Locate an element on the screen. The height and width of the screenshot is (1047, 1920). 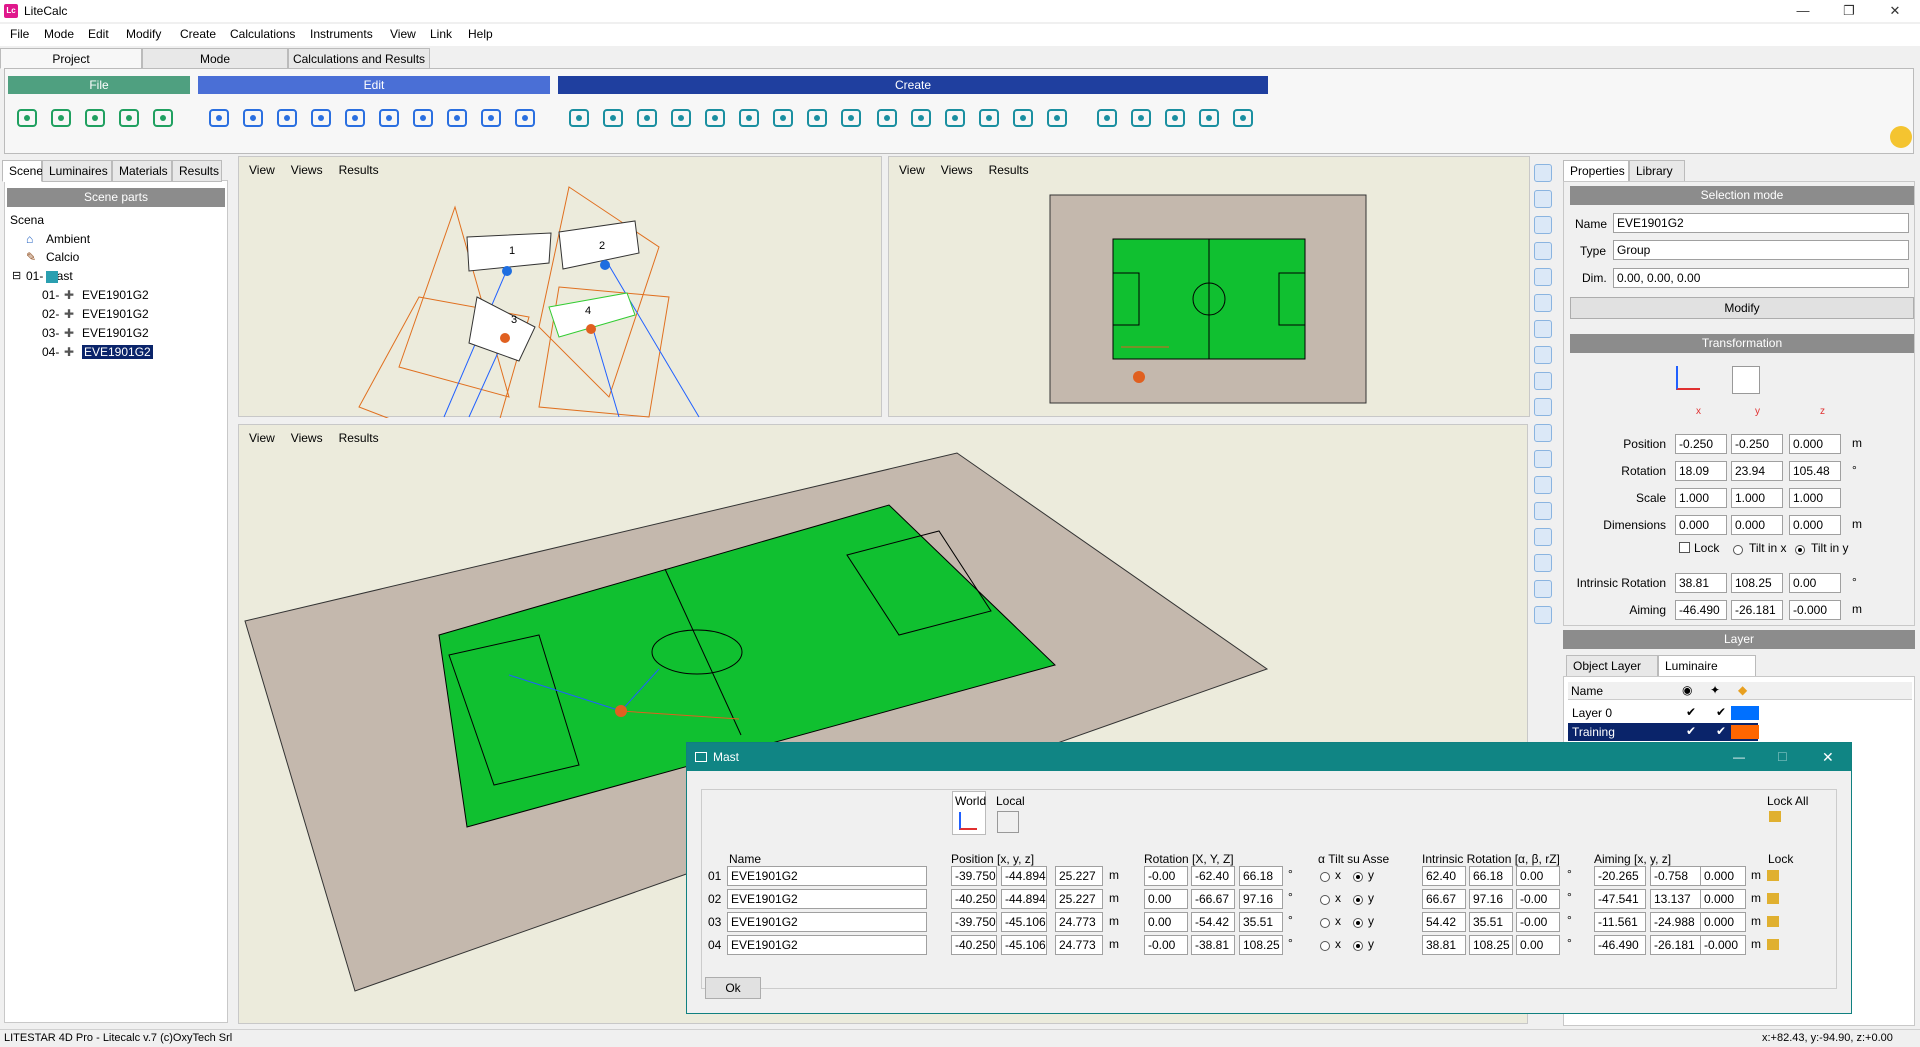
row-position-x: -40.250 is located at coordinates (974, 899).